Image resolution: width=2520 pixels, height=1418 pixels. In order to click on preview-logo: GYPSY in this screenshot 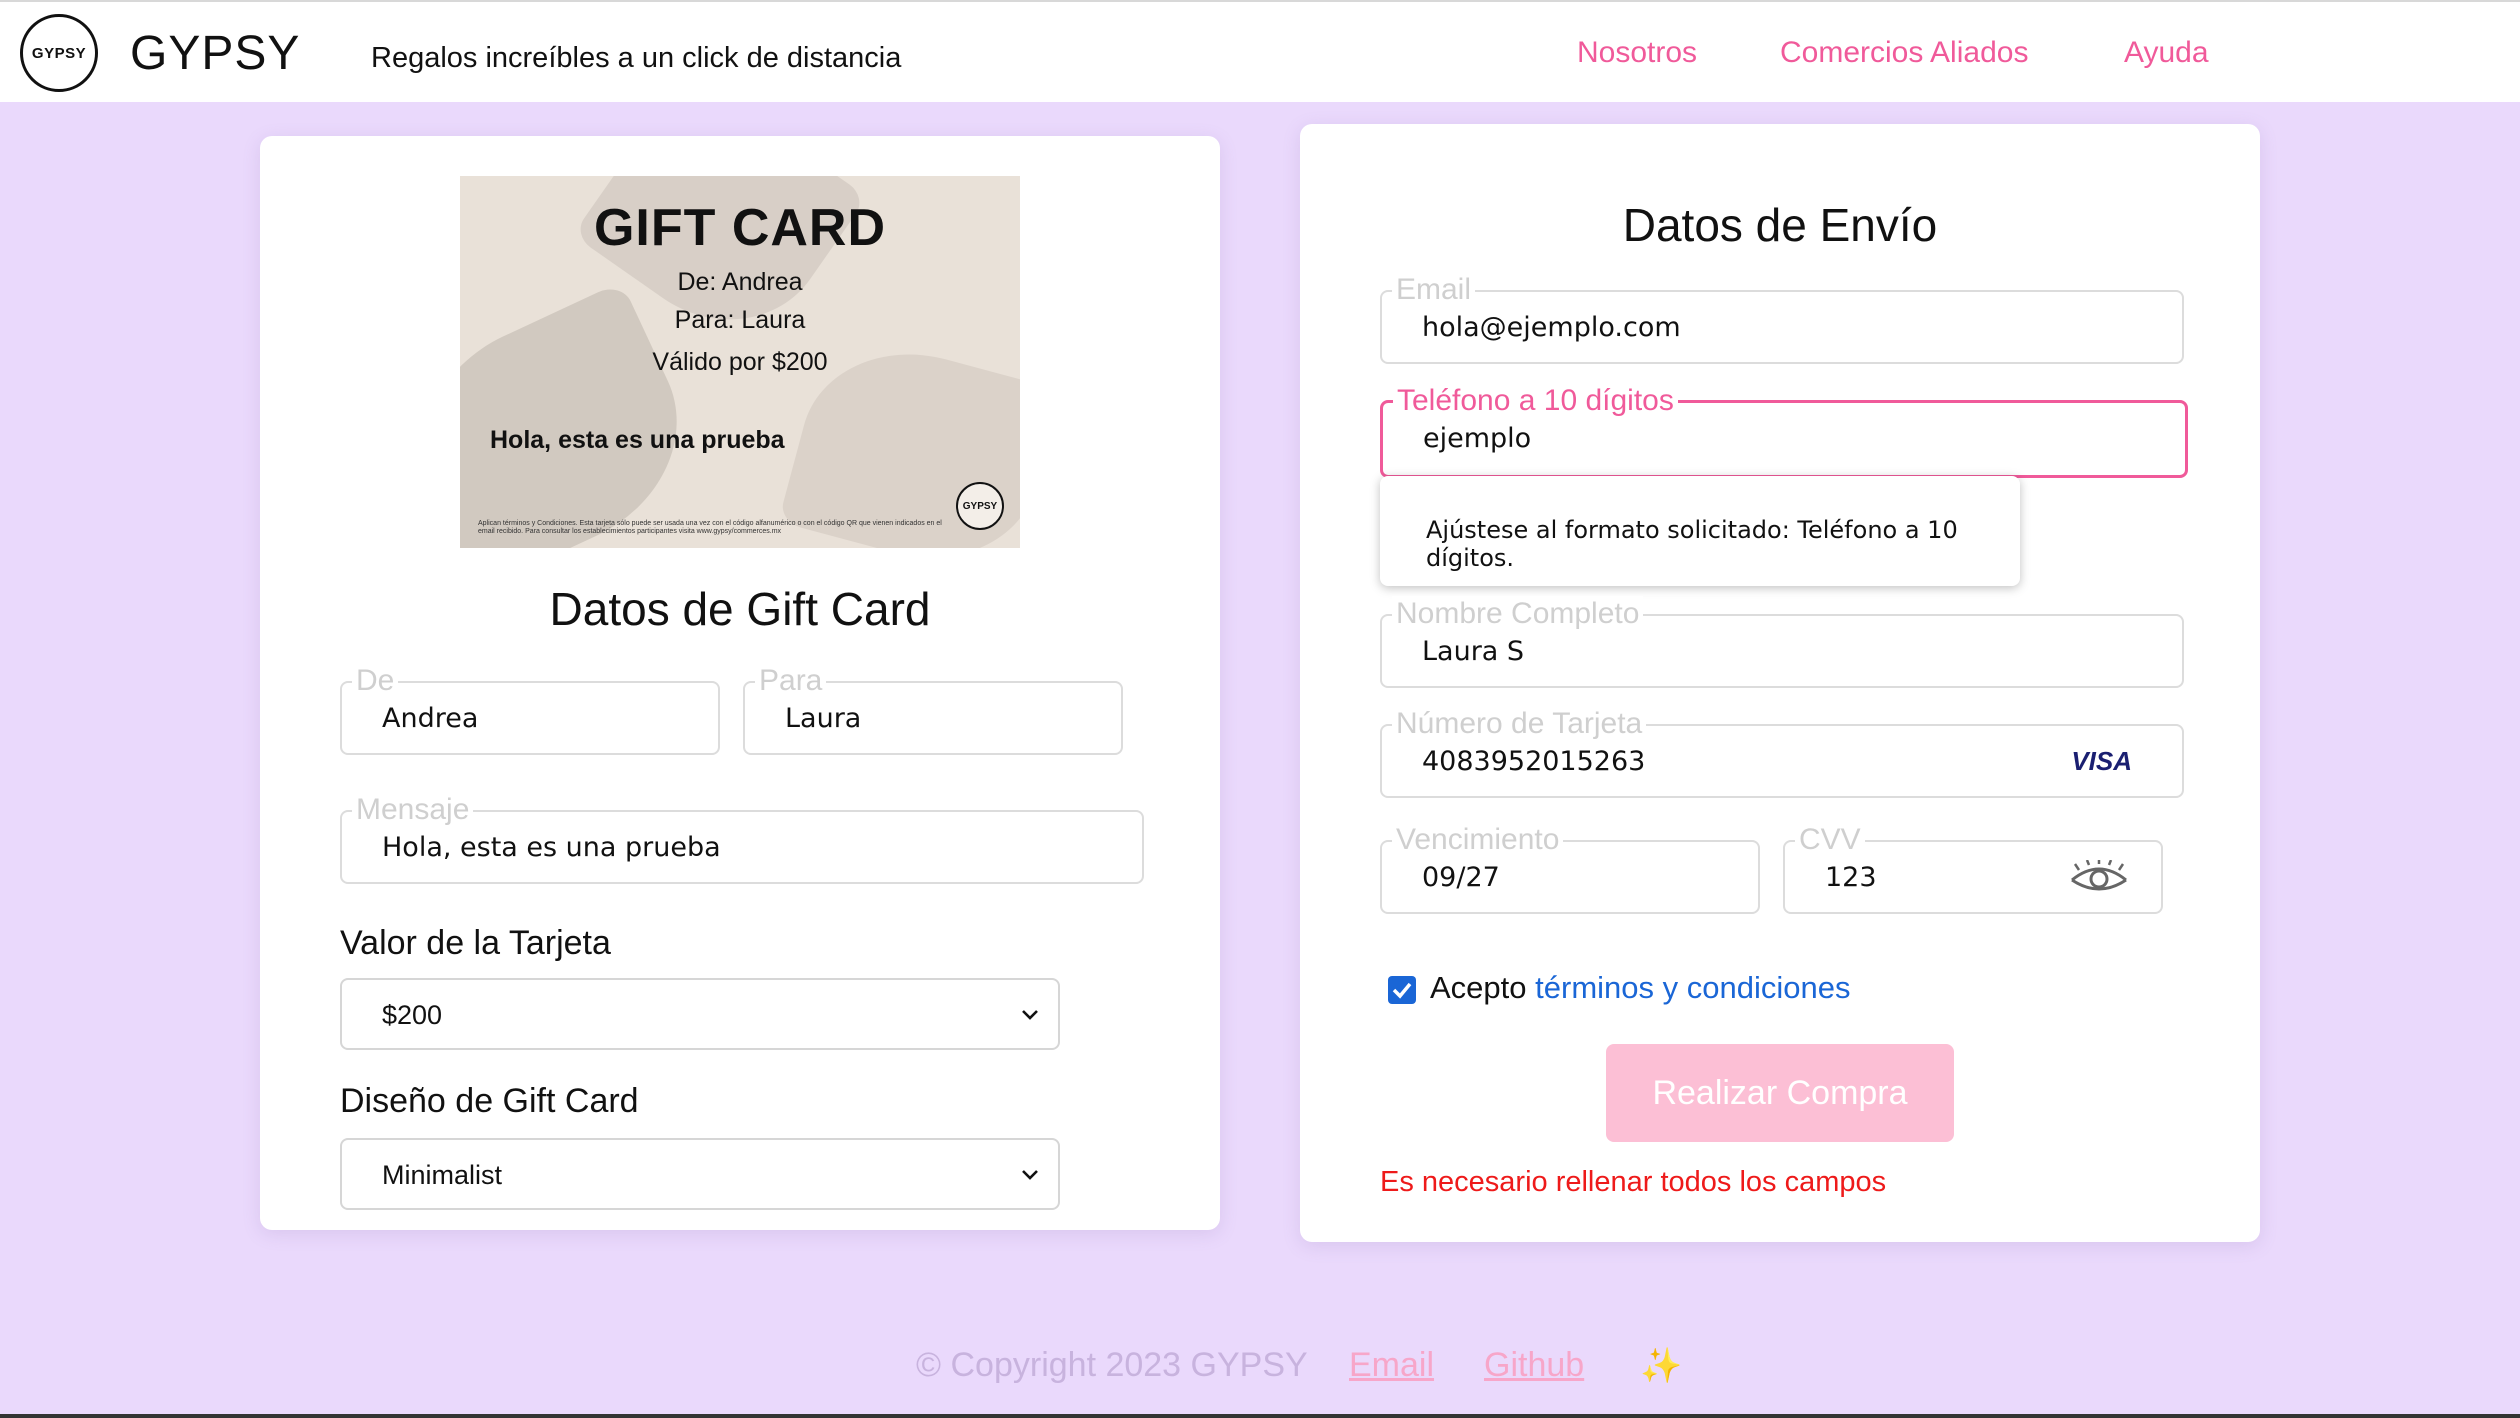, I will do `click(980, 506)`.